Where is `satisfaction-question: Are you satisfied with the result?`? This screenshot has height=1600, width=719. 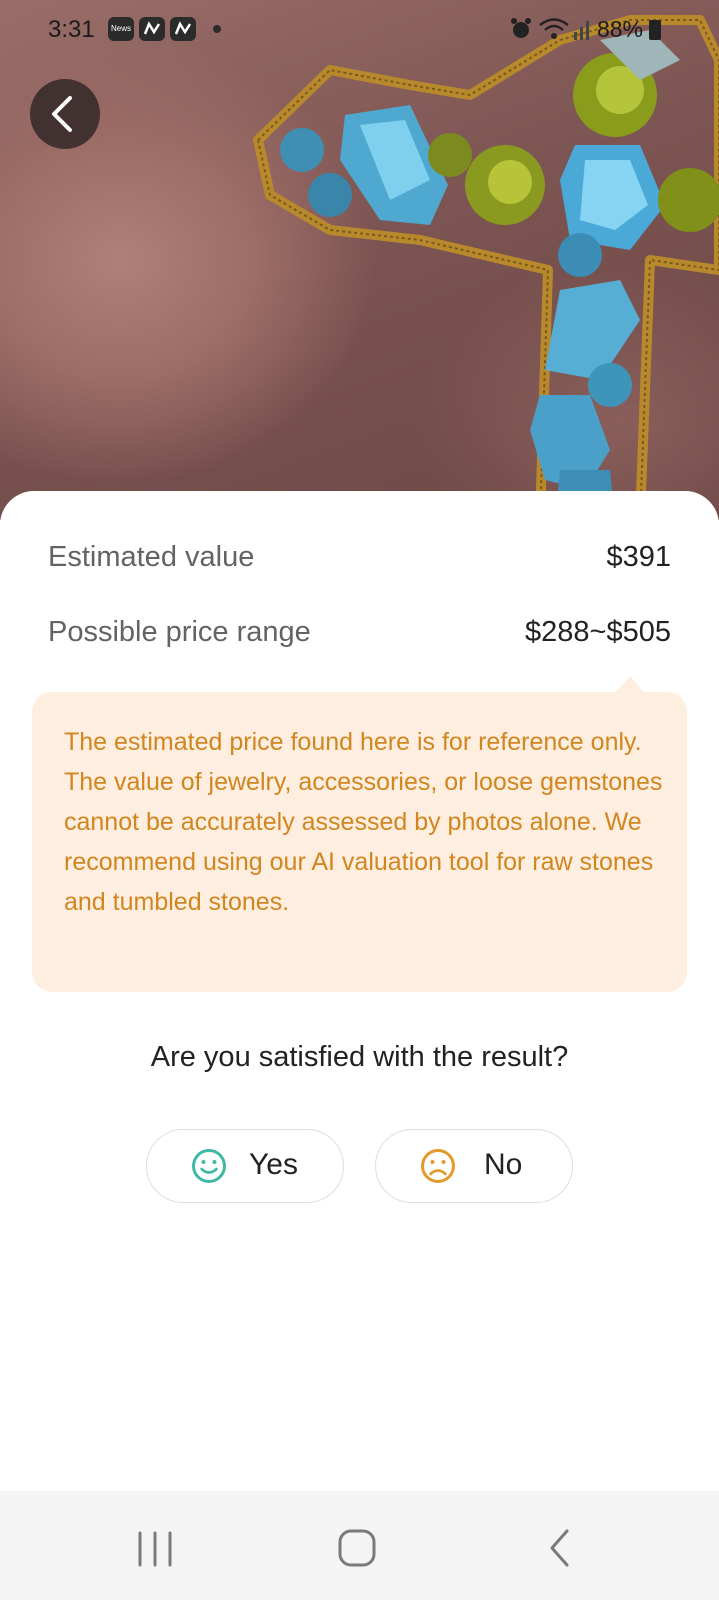
satisfaction-question: Are you satisfied with the result? is located at coordinates (359, 1057).